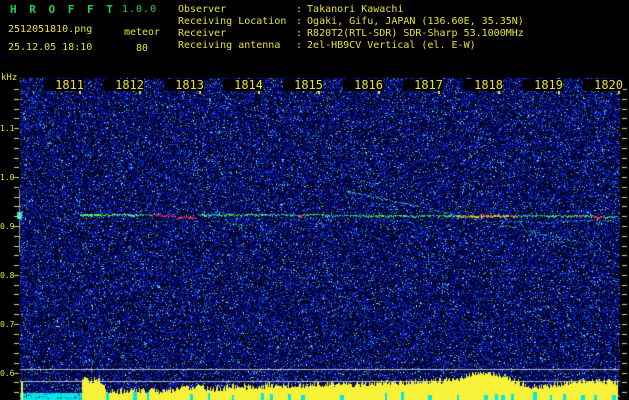 This screenshot has height=400, width=629. I want to click on freq-label: 1.0, so click(7, 177).